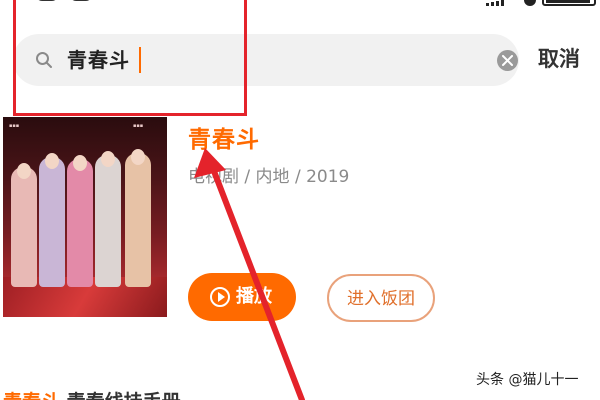  I want to click on battery-icon, so click(569, 3).